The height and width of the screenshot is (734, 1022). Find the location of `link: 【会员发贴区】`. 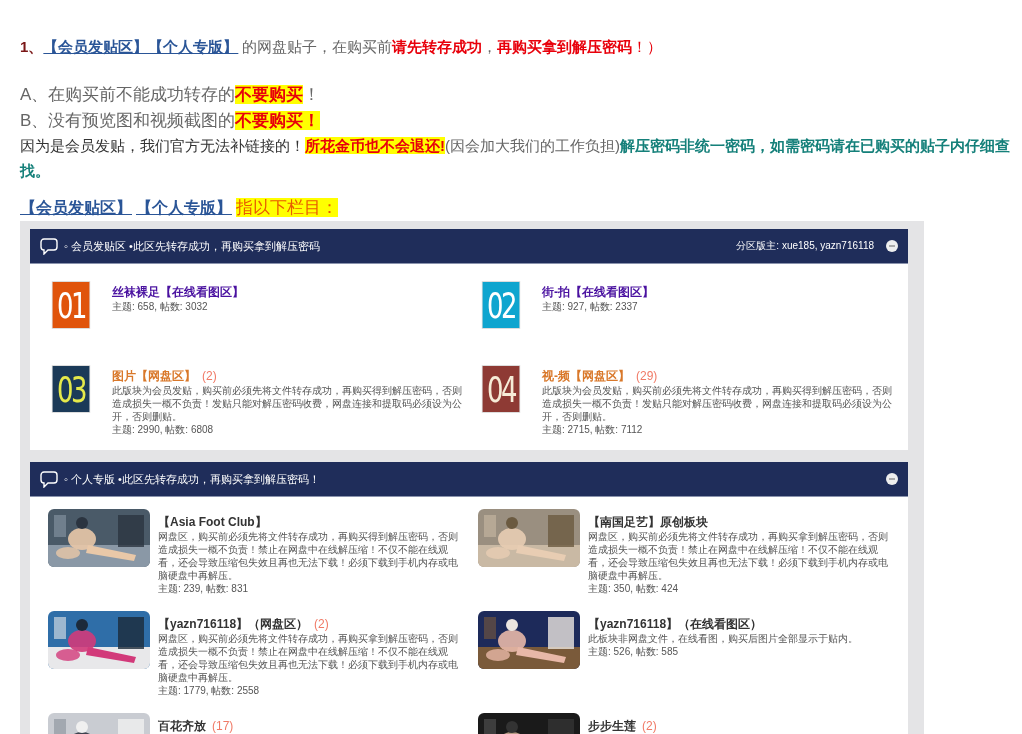

link: 【会员发贴区】 is located at coordinates (76, 207).